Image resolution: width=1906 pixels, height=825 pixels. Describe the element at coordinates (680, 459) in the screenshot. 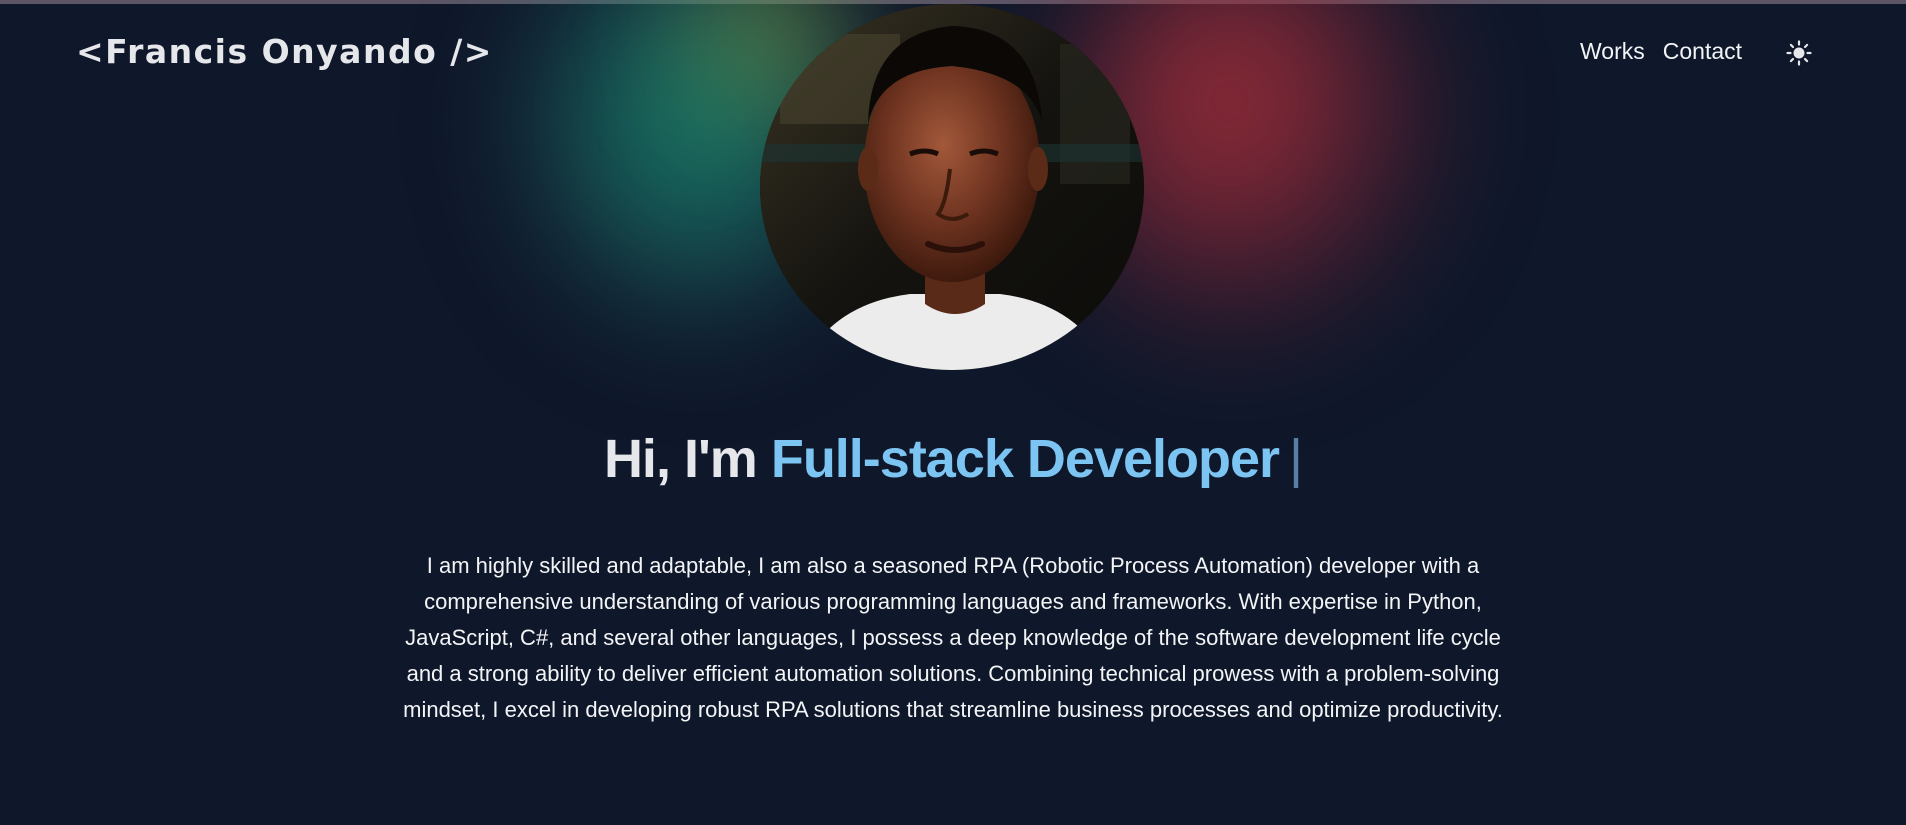

I see `hero-greeting: Hi, I'm` at that location.